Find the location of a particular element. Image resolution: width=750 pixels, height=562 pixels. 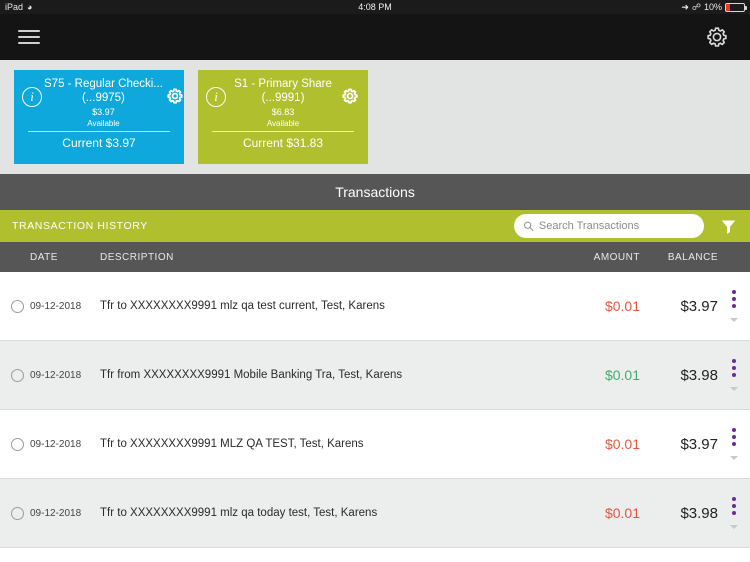

search-controls is located at coordinates (626, 226).